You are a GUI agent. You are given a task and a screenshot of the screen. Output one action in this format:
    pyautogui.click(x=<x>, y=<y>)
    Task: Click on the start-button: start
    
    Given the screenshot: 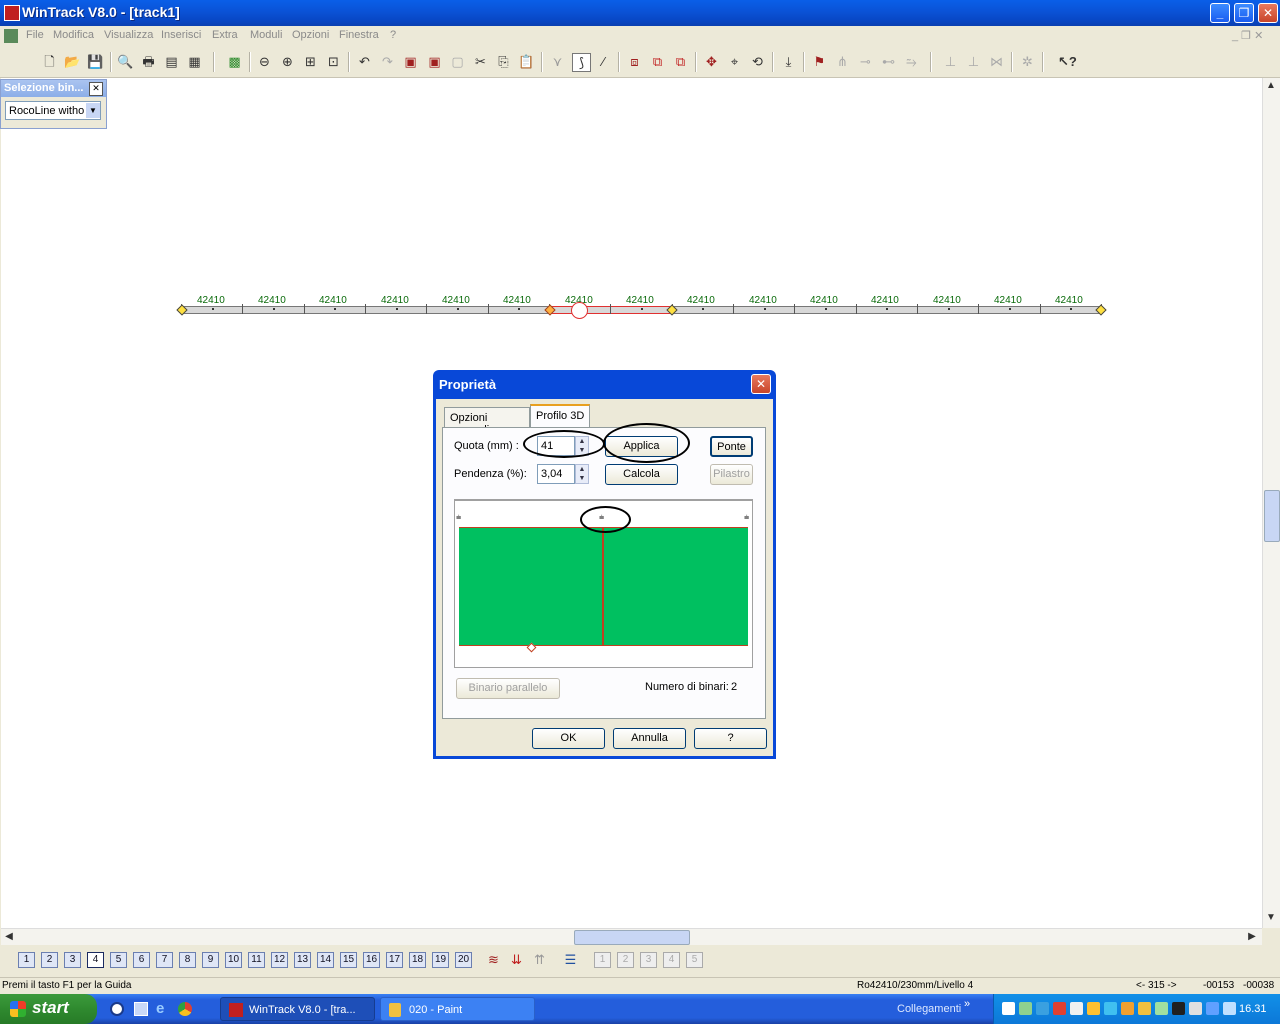 What is the action you would take?
    pyautogui.click(x=48, y=1009)
    